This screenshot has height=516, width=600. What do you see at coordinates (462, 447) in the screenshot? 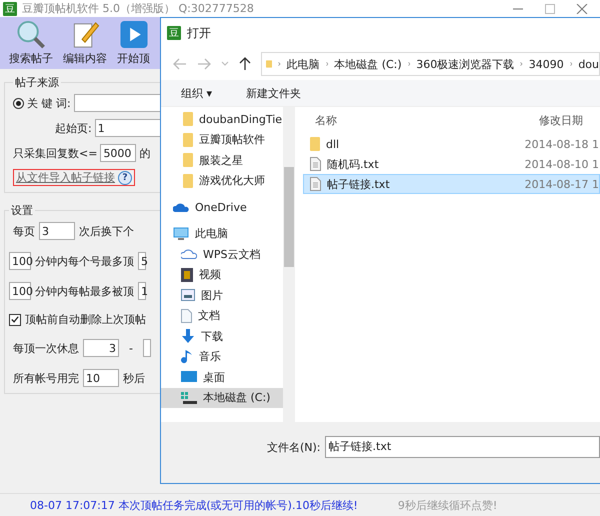
I see `filename-field: 帖子链接.txt` at bounding box center [462, 447].